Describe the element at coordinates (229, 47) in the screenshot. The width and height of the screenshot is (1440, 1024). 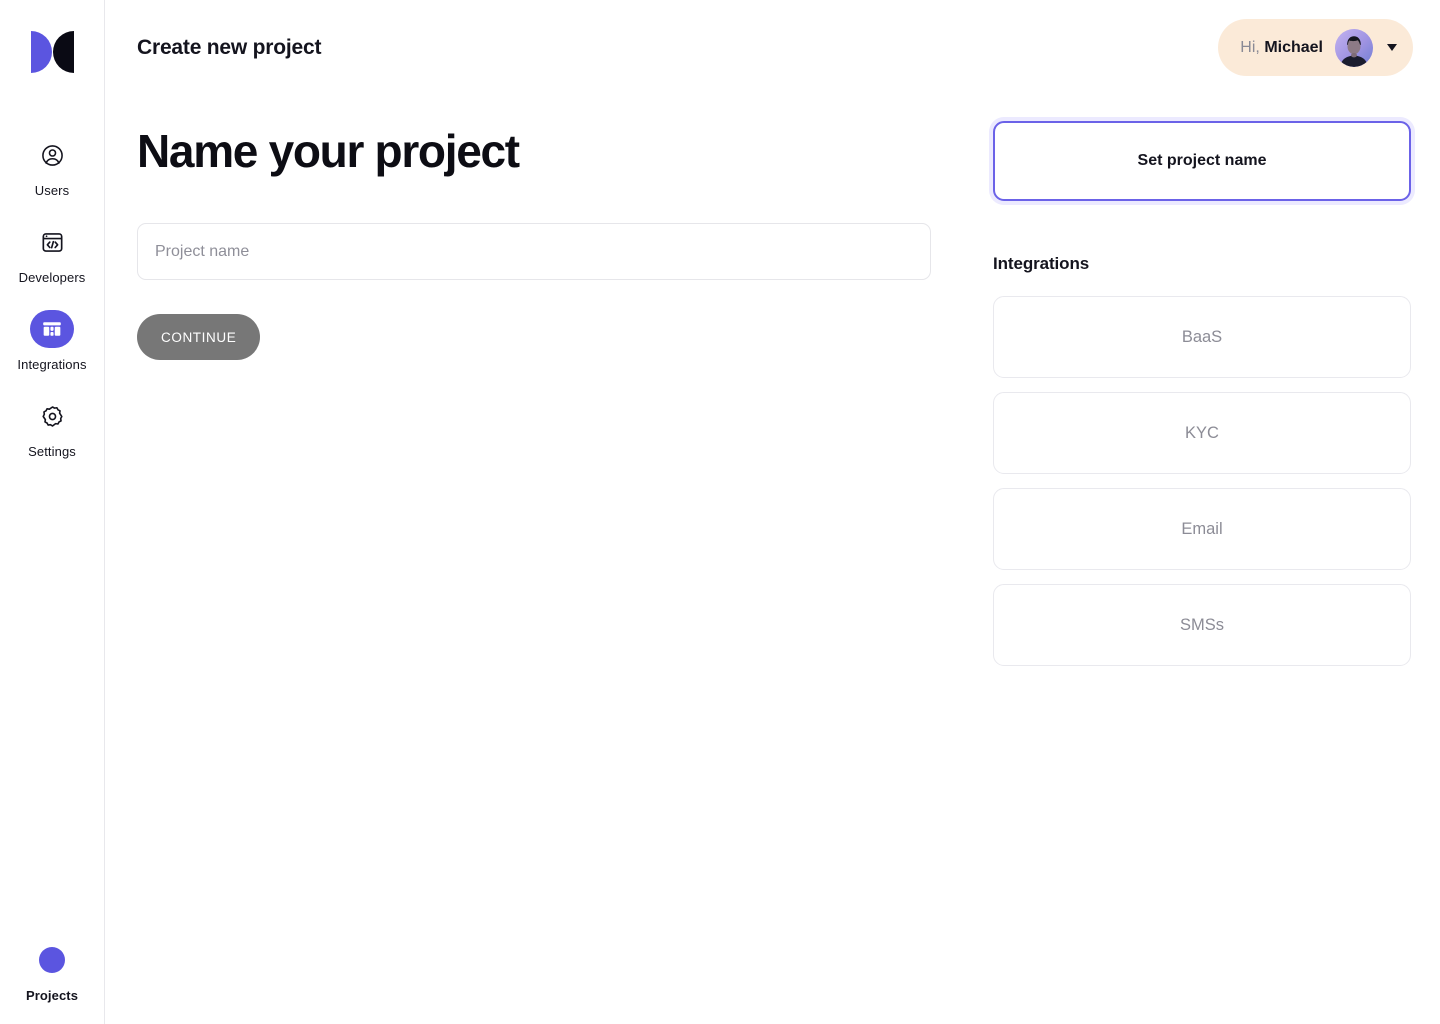
I see `page-title: Create new project` at that location.